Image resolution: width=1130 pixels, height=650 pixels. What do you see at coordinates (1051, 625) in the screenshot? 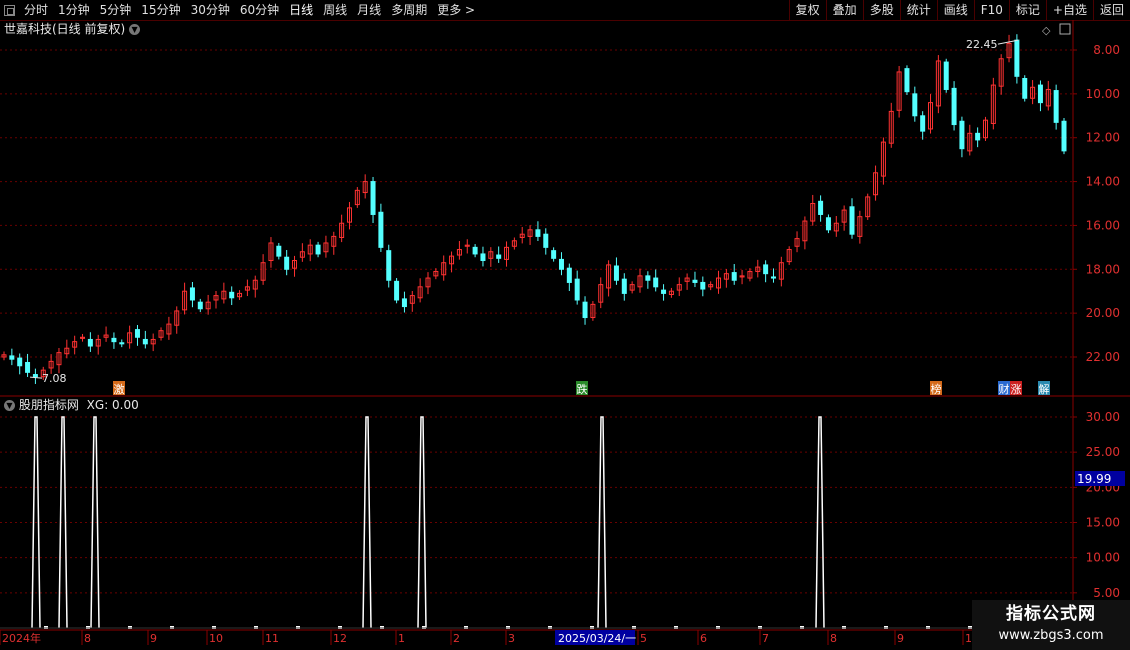
I see `watermark: 指标公式网 www.zbgs3.com` at bounding box center [1051, 625].